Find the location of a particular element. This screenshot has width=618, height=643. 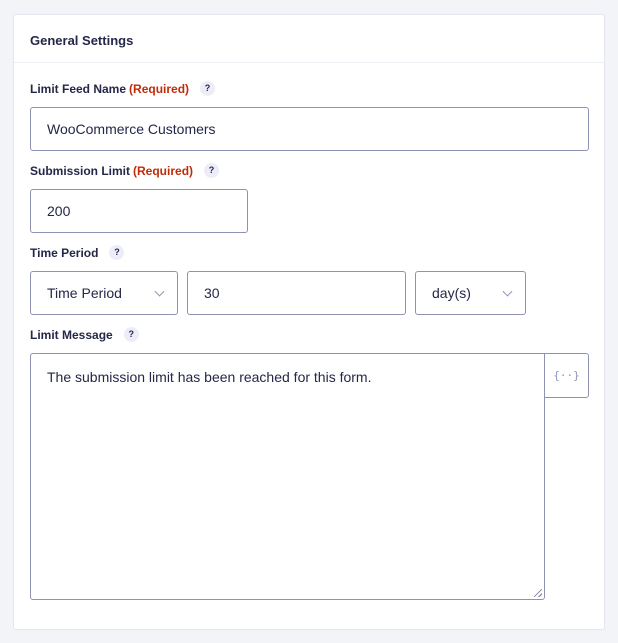

time-period-label-row: Time Period ? is located at coordinates (77, 252).